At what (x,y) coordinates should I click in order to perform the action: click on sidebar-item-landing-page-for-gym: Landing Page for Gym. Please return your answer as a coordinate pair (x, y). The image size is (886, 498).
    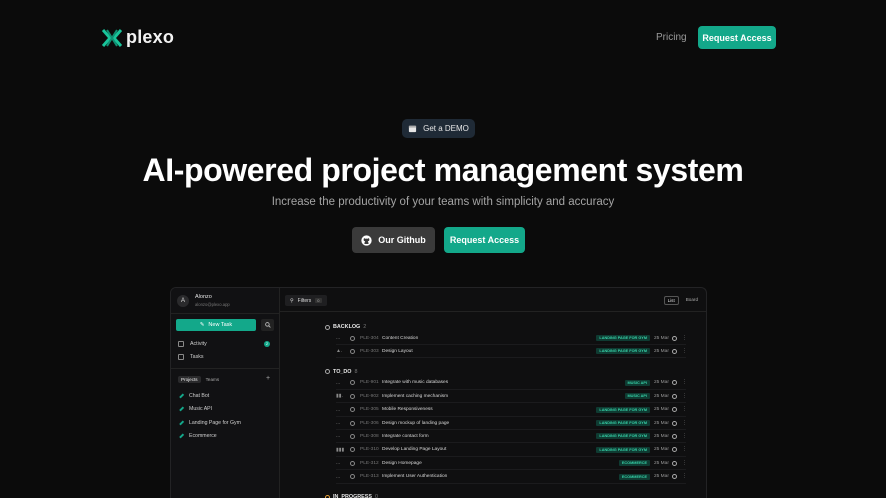
    Looking at the image, I should click on (210, 423).